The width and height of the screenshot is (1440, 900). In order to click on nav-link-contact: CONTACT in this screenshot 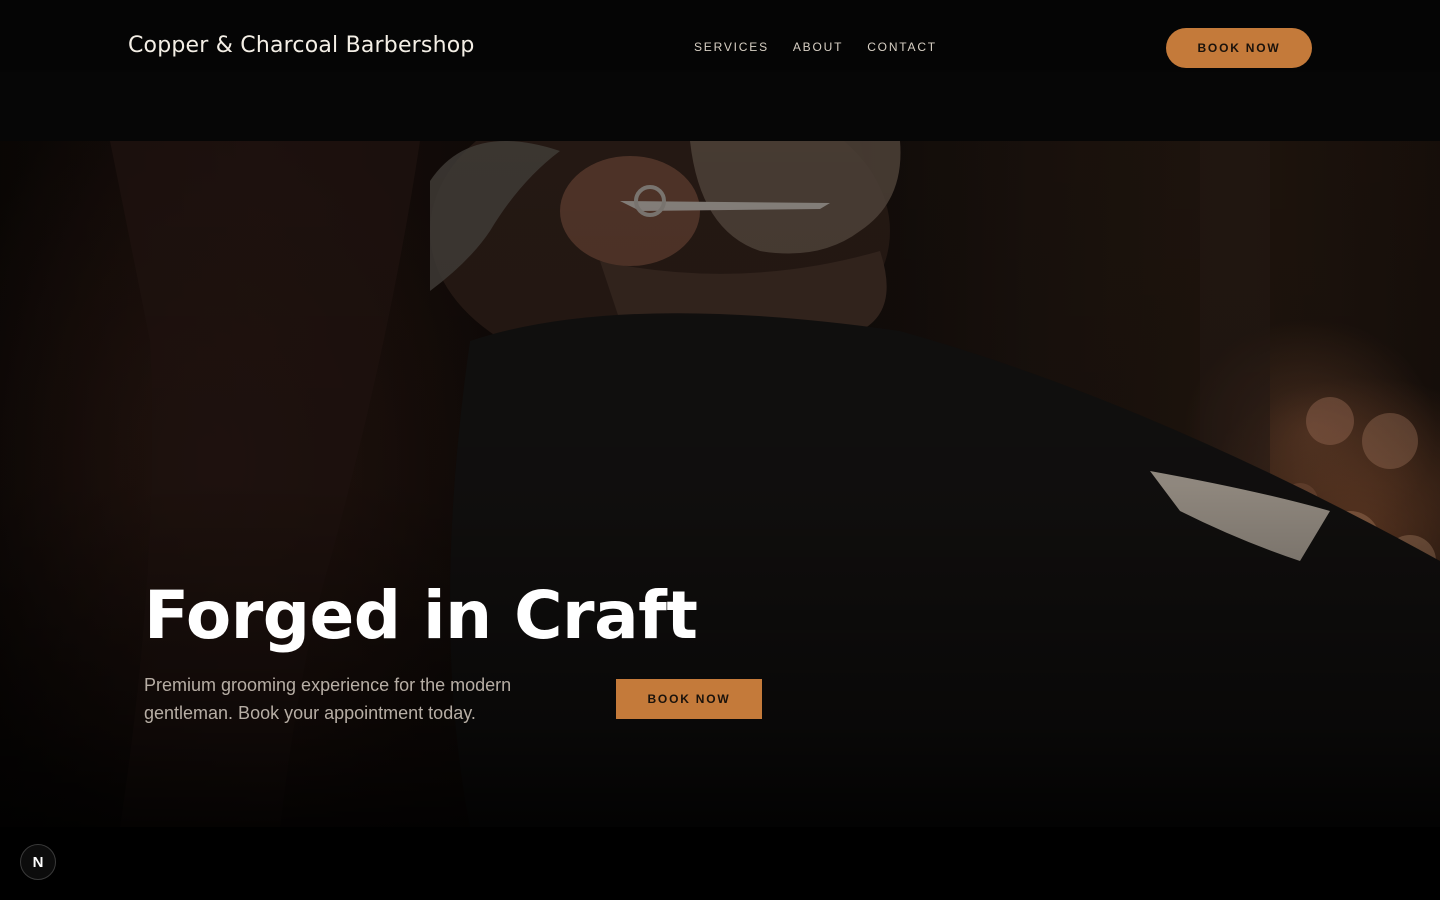, I will do `click(902, 47)`.